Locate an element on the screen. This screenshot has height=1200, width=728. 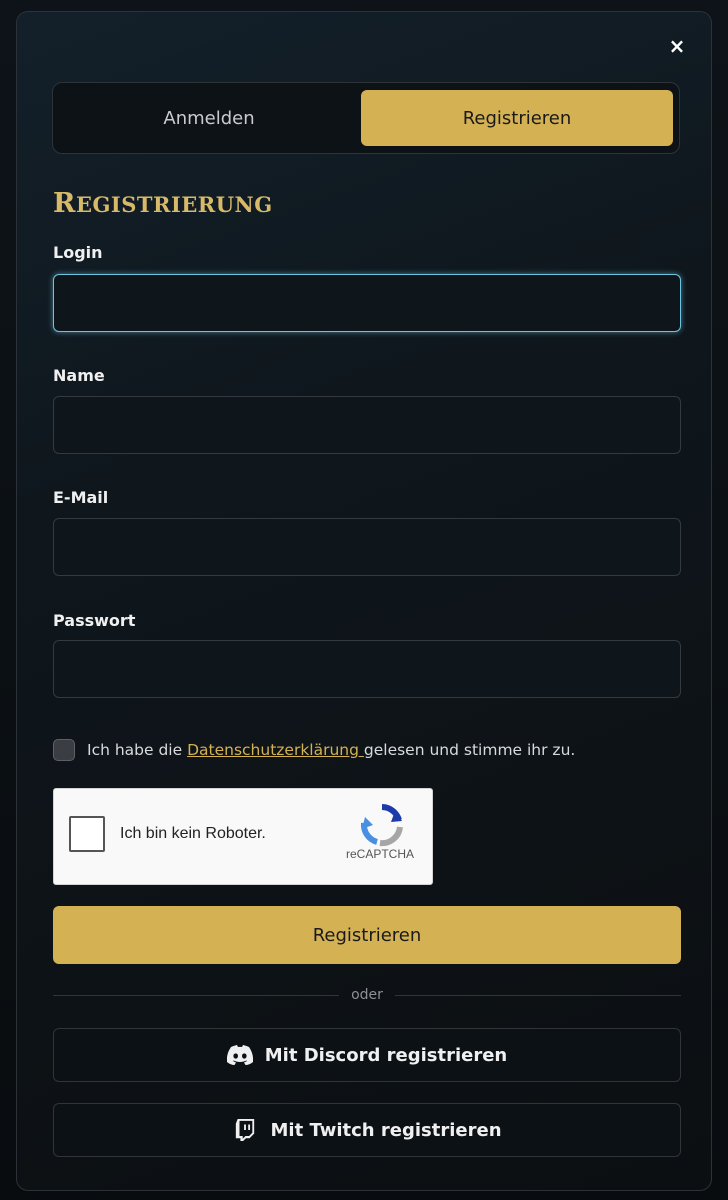
recaptcha-logo-icon is located at coordinates (381, 825).